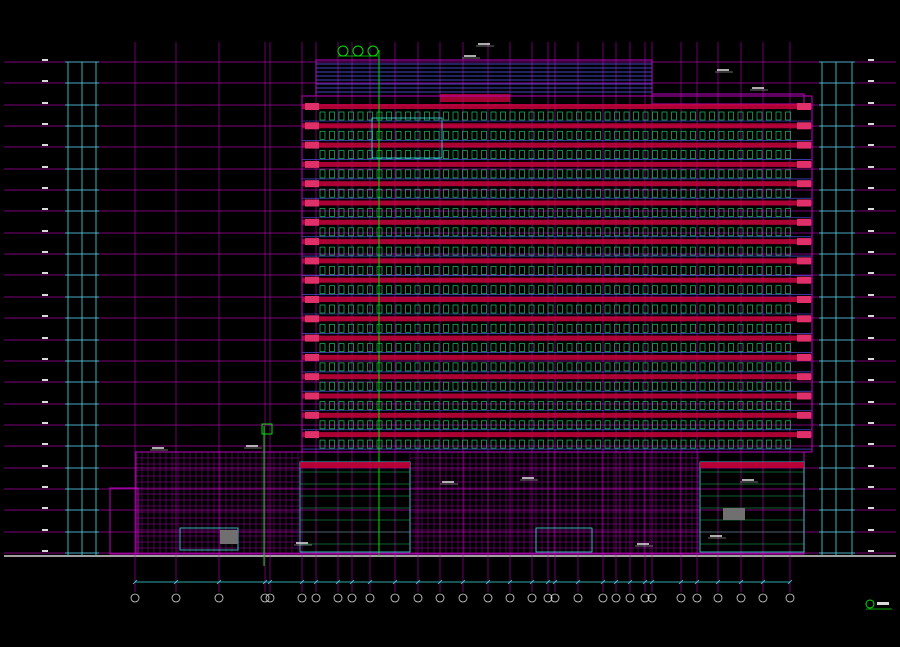 The image size is (900, 647). What do you see at coordinates (883, 603) in the screenshot?
I see `title-text-mark` at bounding box center [883, 603].